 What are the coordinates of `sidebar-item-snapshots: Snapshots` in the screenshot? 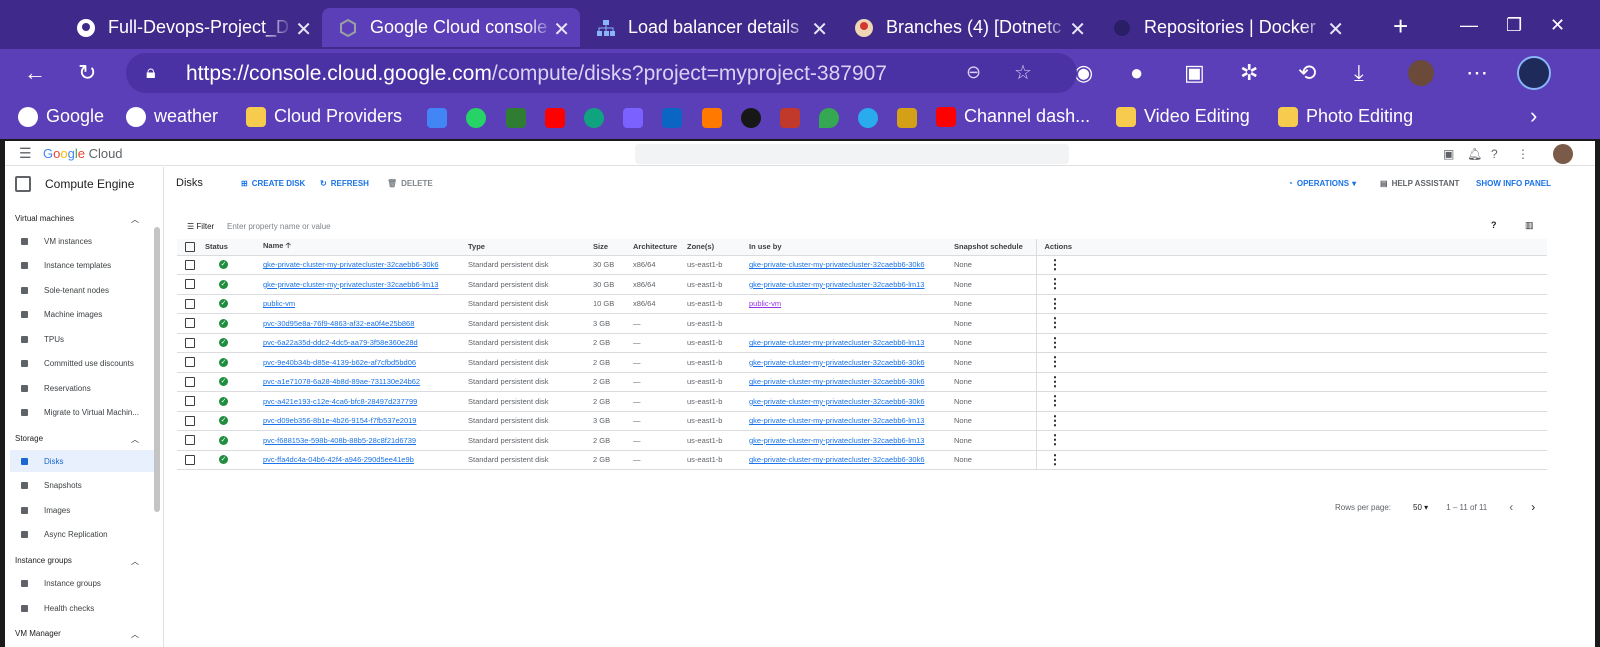 It's located at (83, 485).